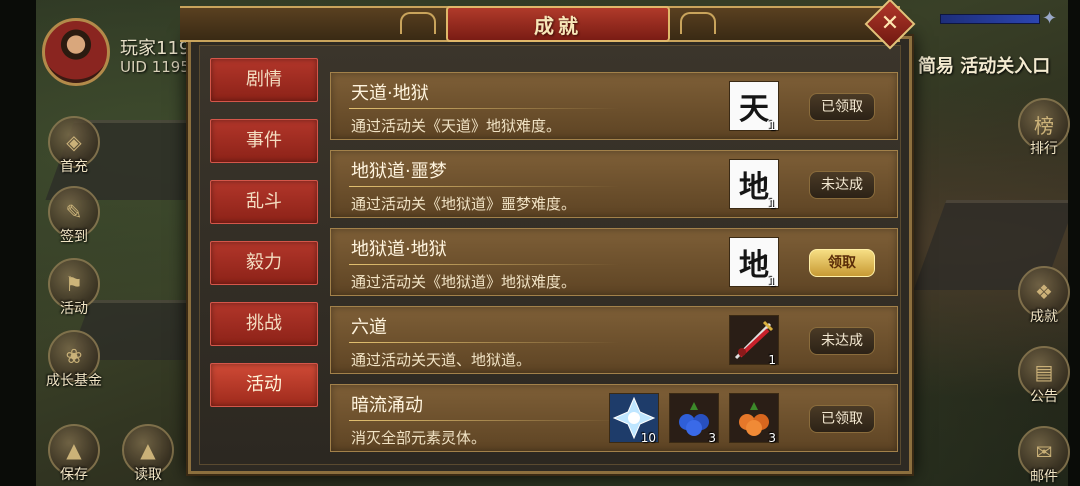 The width and height of the screenshot is (1080, 486). Describe the element at coordinates (74, 381) in the screenshot. I see `side-button-label: 成长基金` at that location.